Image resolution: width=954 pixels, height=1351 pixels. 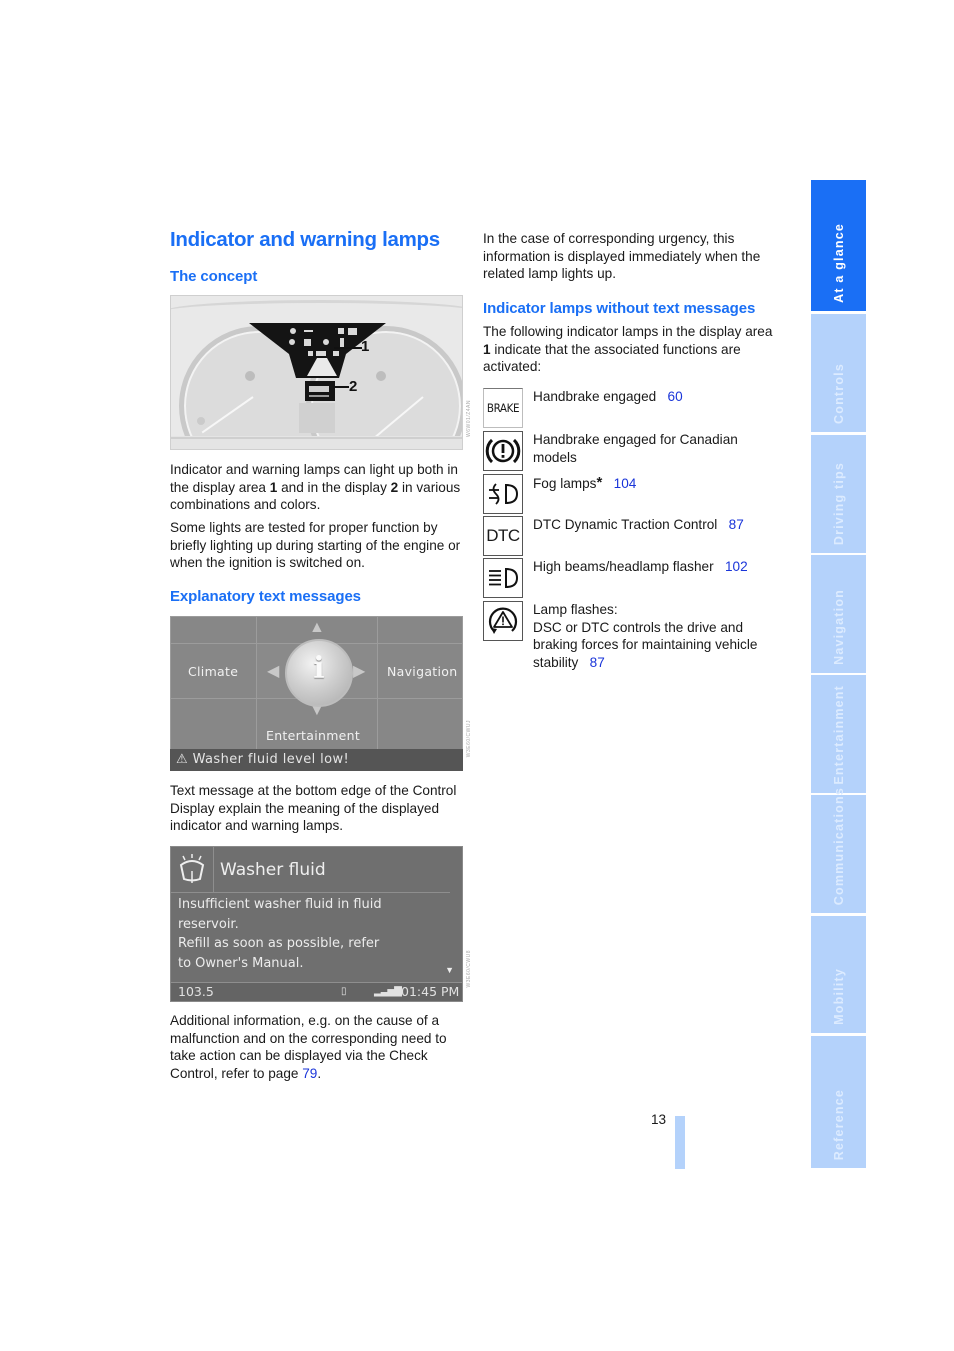 What do you see at coordinates (359, 671) in the screenshot?
I see `arrow-right-icon: ▶` at bounding box center [359, 671].